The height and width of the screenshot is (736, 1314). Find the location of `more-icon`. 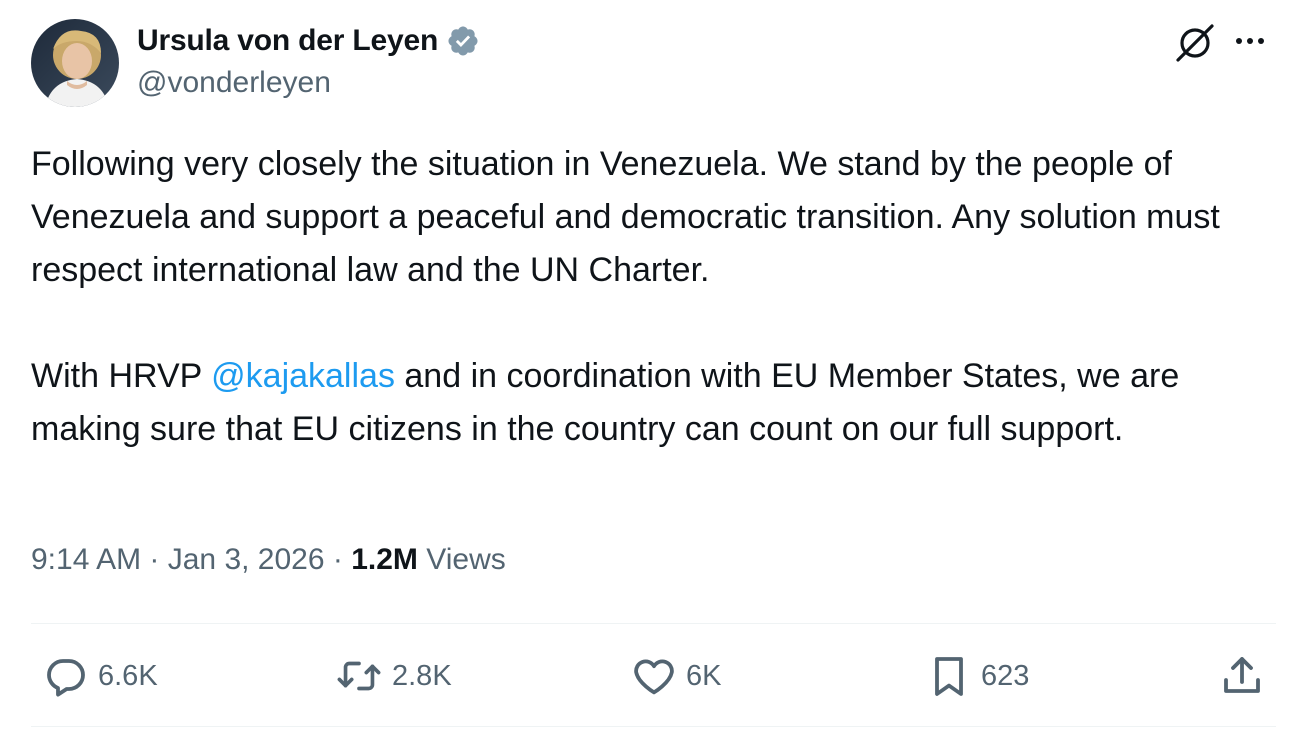

more-icon is located at coordinates (1250, 41).